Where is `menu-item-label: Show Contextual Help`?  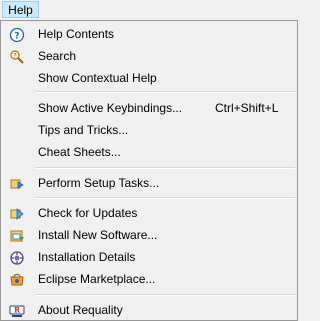 menu-item-label: Show Contextual Help is located at coordinates (97, 78).